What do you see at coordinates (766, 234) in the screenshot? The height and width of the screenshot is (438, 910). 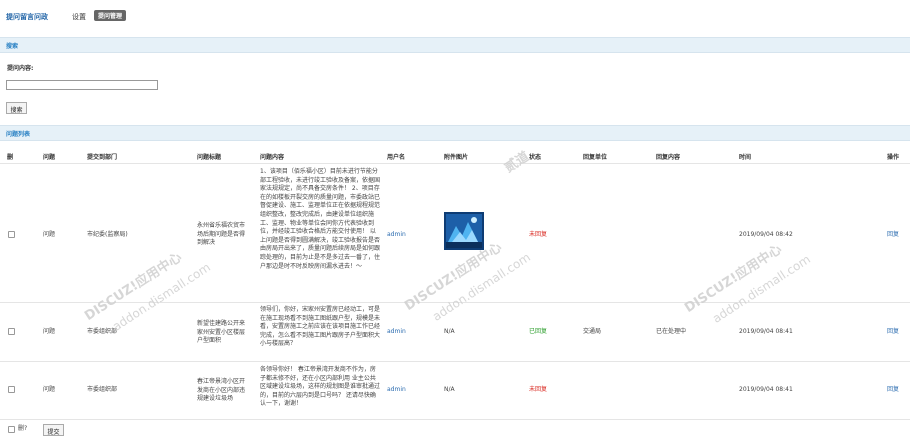 I see `row-time: 2019/09/04 08:42` at bounding box center [766, 234].